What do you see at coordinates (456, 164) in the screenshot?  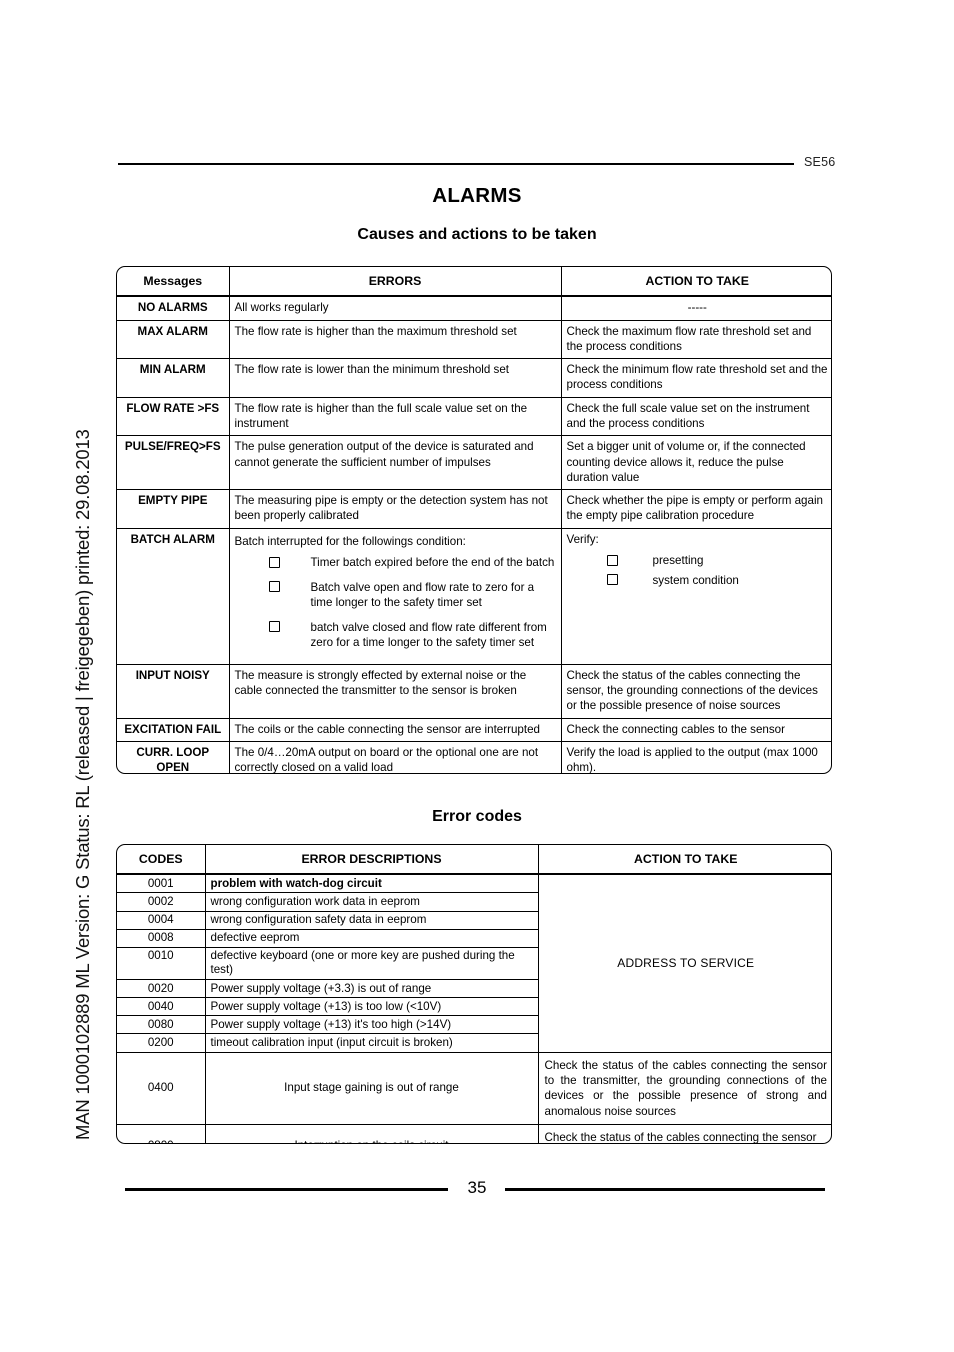 I see `header-rule` at bounding box center [456, 164].